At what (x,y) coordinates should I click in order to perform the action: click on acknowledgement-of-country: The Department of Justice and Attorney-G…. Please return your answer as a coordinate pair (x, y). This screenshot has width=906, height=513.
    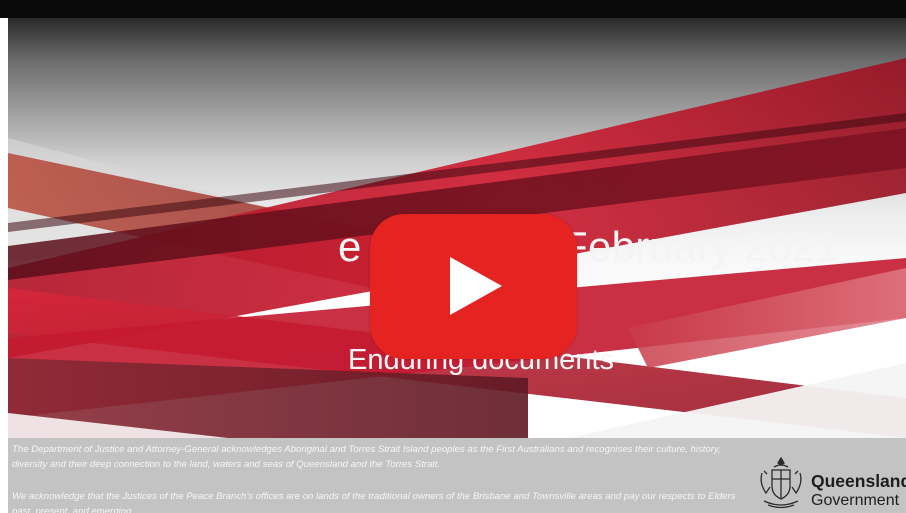
    Looking at the image, I should click on (366, 457).